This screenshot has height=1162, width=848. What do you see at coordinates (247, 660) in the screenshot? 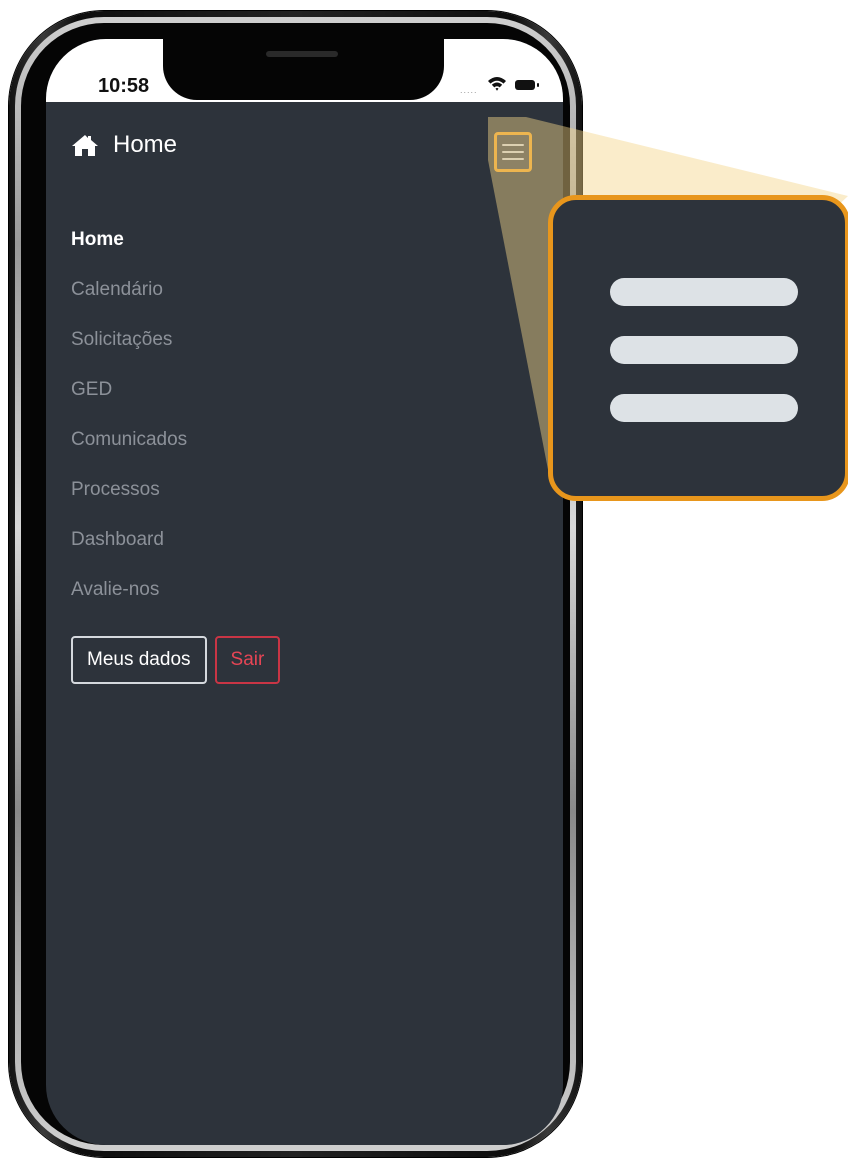
I see `sair-button: Sair` at bounding box center [247, 660].